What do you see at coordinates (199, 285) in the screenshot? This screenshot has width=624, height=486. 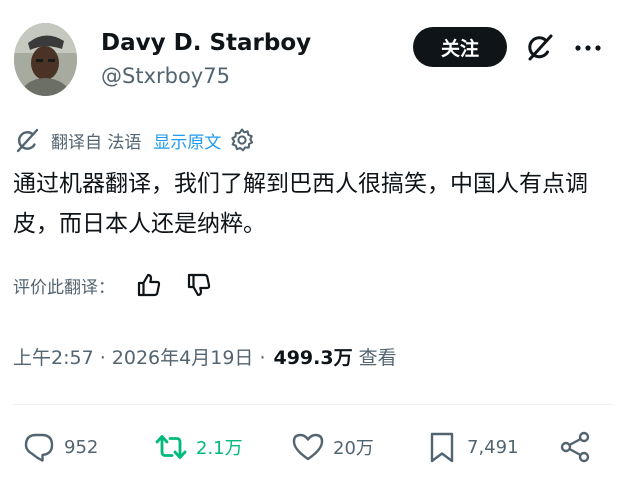 I see `thumb-down-icon` at bounding box center [199, 285].